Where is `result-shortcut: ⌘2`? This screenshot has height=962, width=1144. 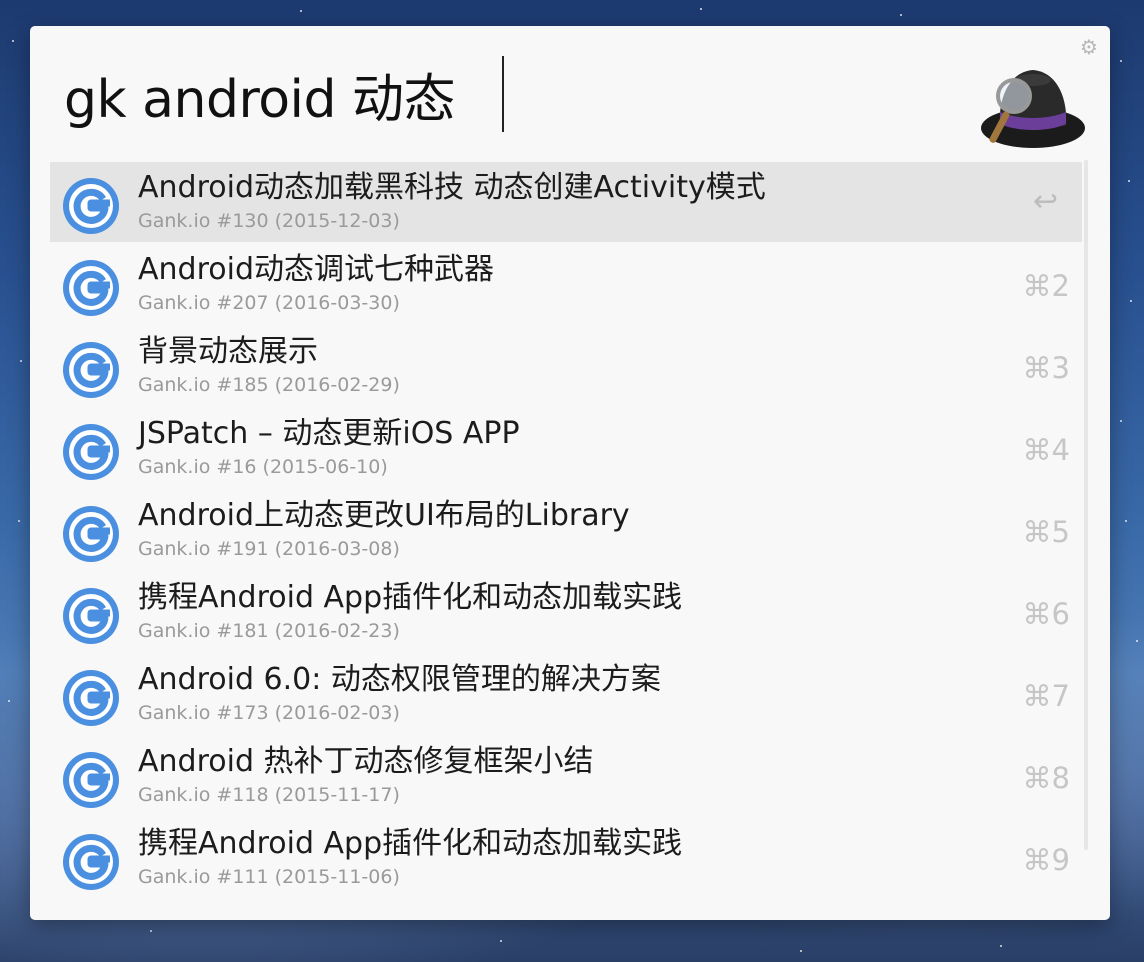 result-shortcut: ⌘2 is located at coordinates (1046, 286).